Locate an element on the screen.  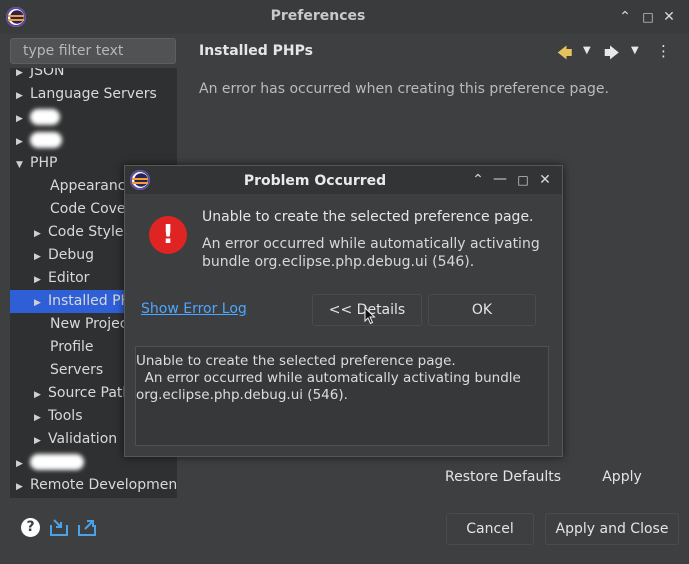
dialog-minimize-icon: — is located at coordinates (500, 179).